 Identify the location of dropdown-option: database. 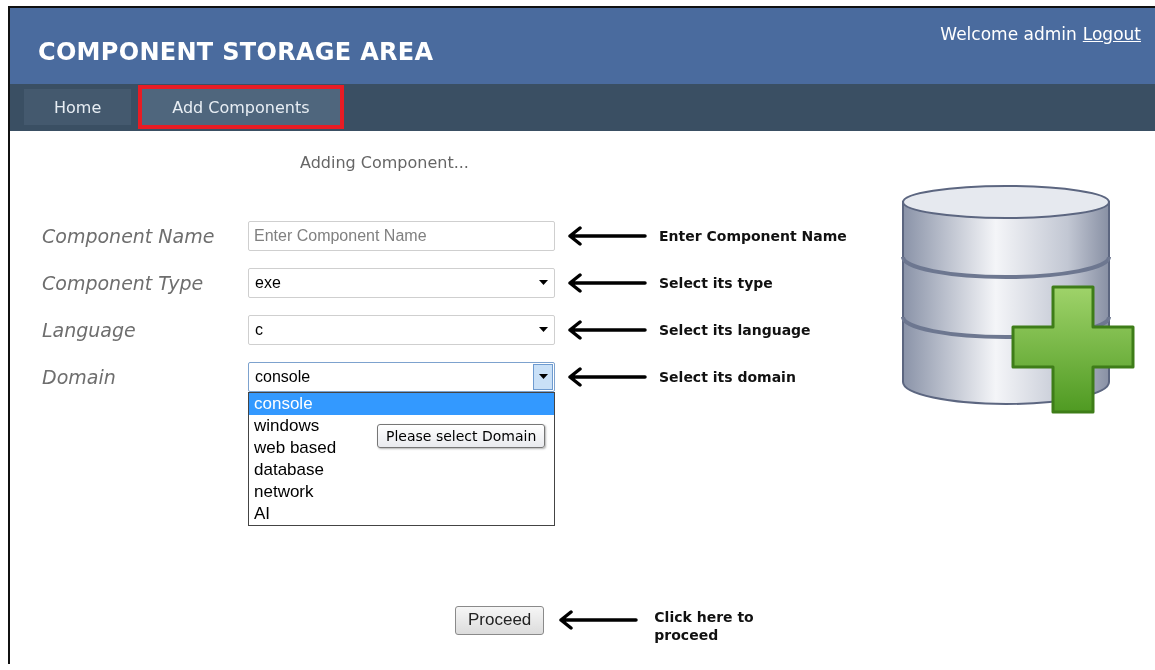
(401, 470).